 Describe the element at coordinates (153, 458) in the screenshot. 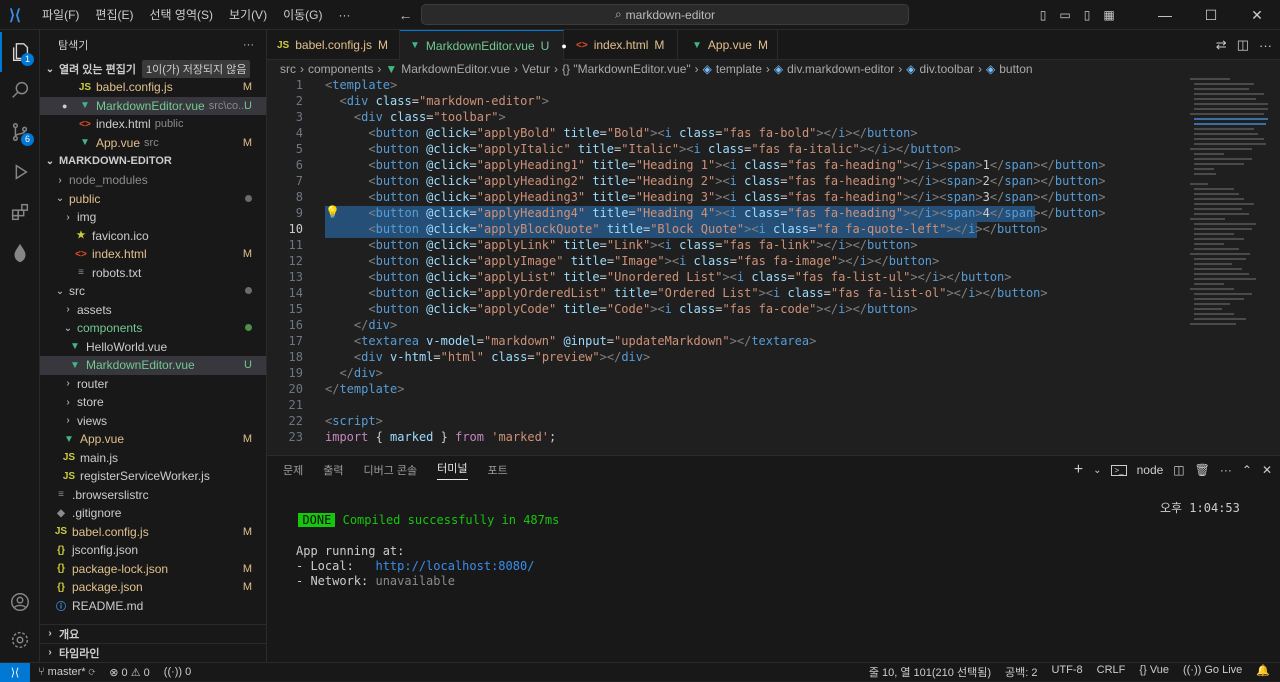

I see `tree-file: JS main.js` at that location.